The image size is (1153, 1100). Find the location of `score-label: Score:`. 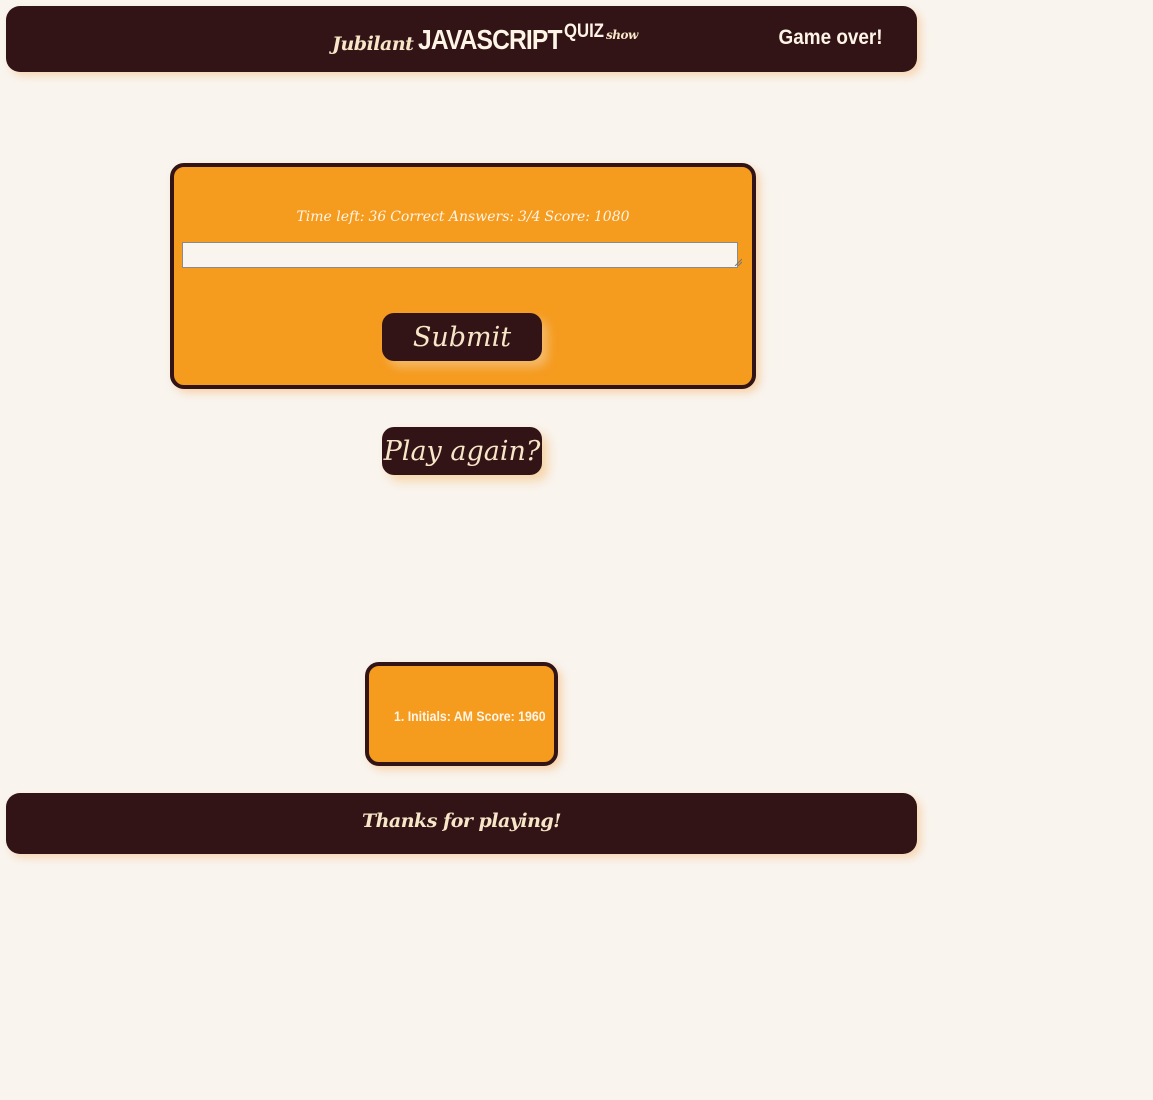

score-label: Score: is located at coordinates (567, 217).